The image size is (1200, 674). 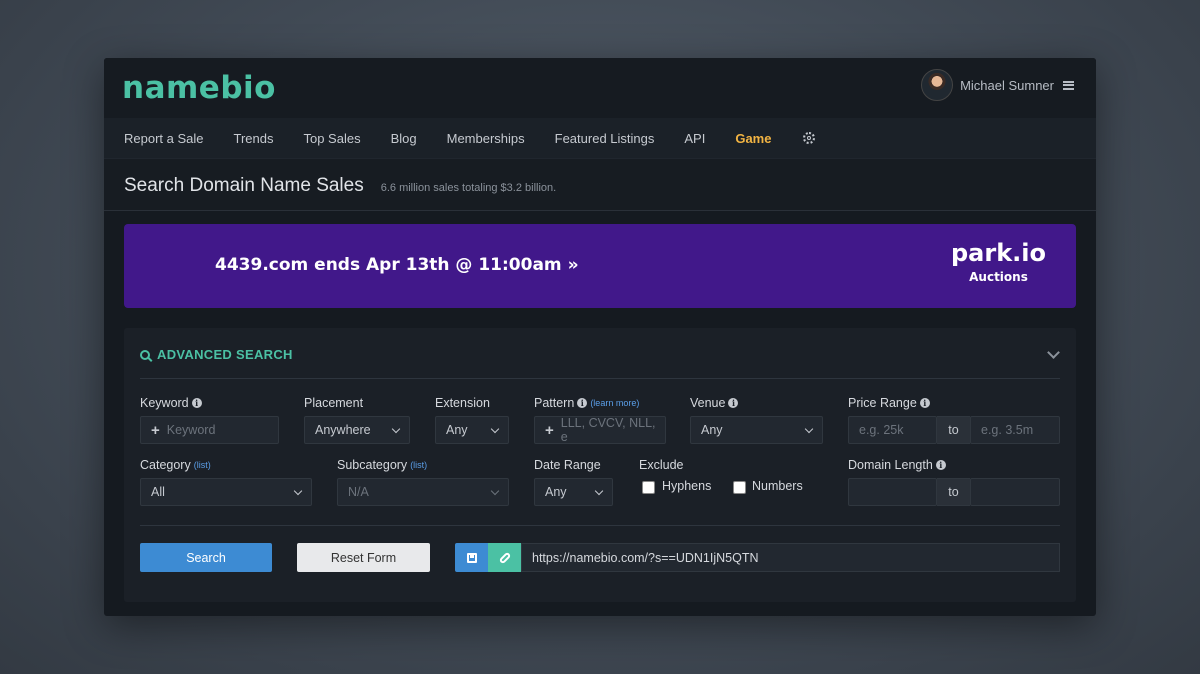 What do you see at coordinates (753, 138) in the screenshot?
I see `nav-game: Game` at bounding box center [753, 138].